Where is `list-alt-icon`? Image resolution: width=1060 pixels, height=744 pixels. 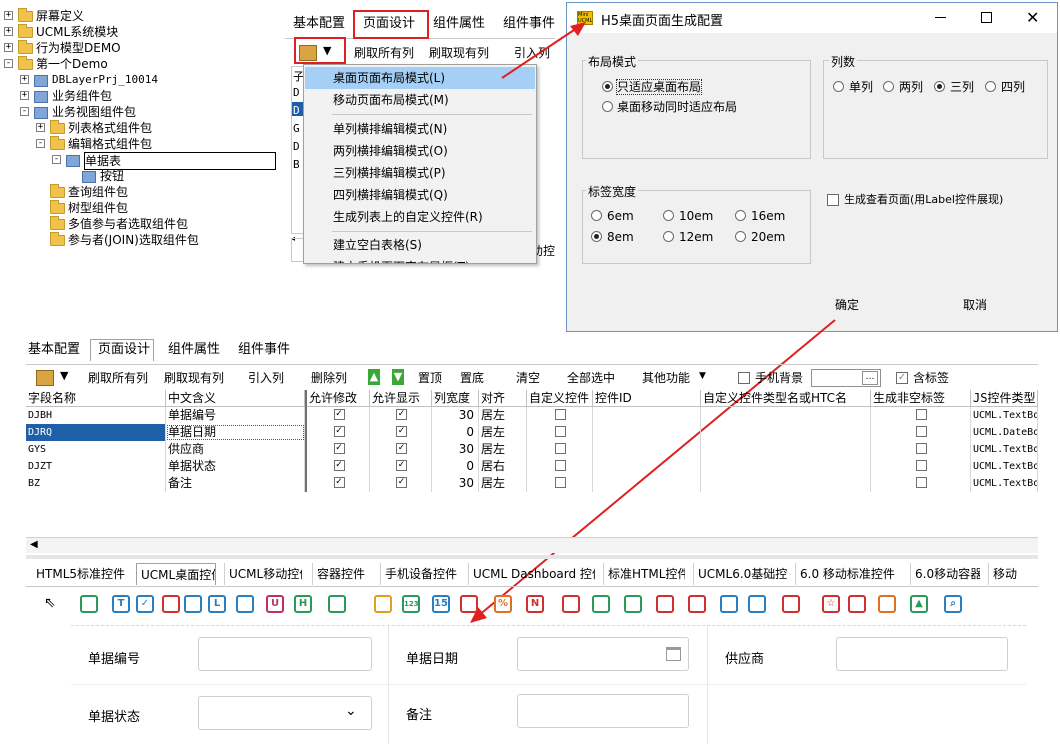
list-alt-icon is located at coordinates (697, 604).